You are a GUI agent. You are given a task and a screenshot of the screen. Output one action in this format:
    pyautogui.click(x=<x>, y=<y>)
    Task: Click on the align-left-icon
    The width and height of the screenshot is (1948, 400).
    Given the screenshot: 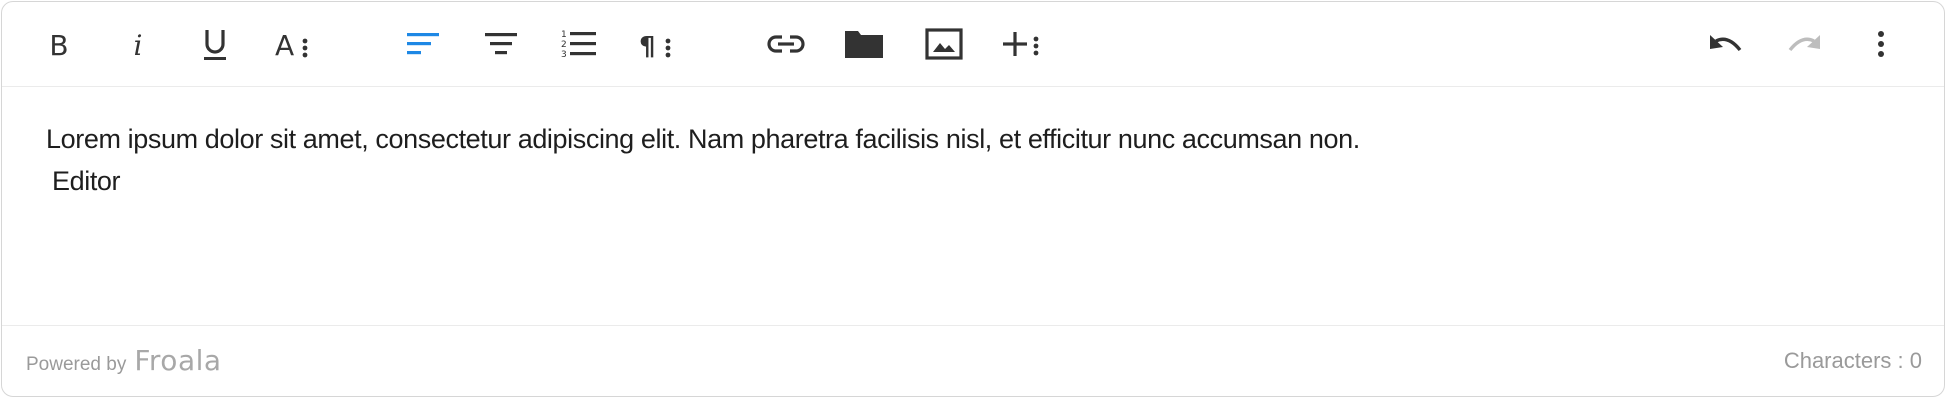 What is the action you would take?
    pyautogui.click(x=423, y=44)
    